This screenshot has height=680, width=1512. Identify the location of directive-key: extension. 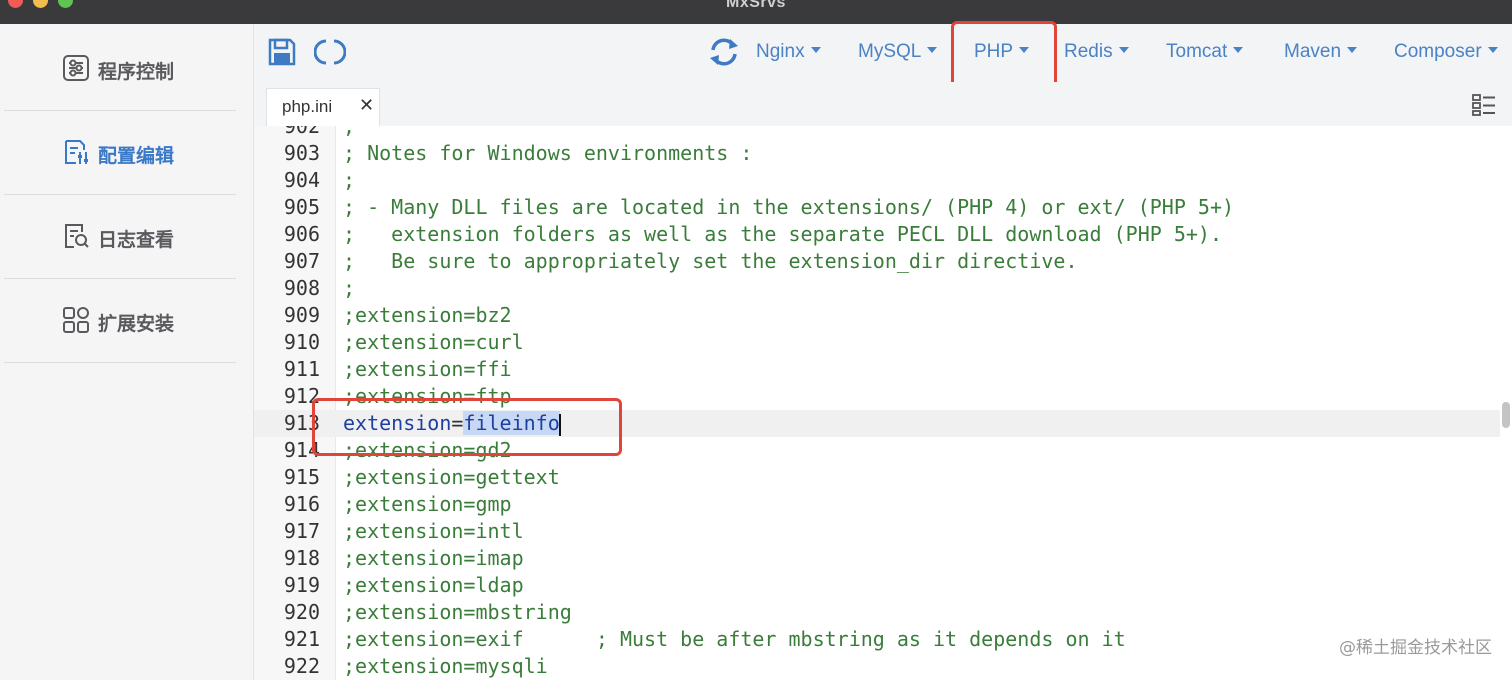
(397, 423).